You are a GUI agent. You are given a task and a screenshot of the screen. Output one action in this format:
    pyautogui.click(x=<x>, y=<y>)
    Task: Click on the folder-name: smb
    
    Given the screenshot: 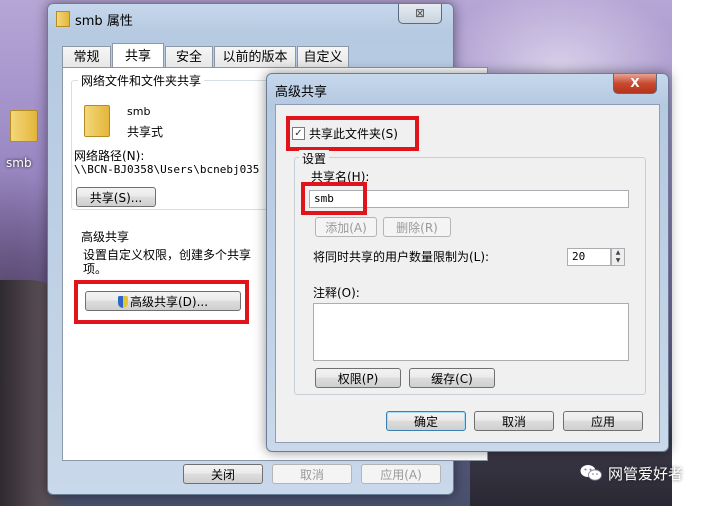 What is the action you would take?
    pyautogui.click(x=139, y=111)
    